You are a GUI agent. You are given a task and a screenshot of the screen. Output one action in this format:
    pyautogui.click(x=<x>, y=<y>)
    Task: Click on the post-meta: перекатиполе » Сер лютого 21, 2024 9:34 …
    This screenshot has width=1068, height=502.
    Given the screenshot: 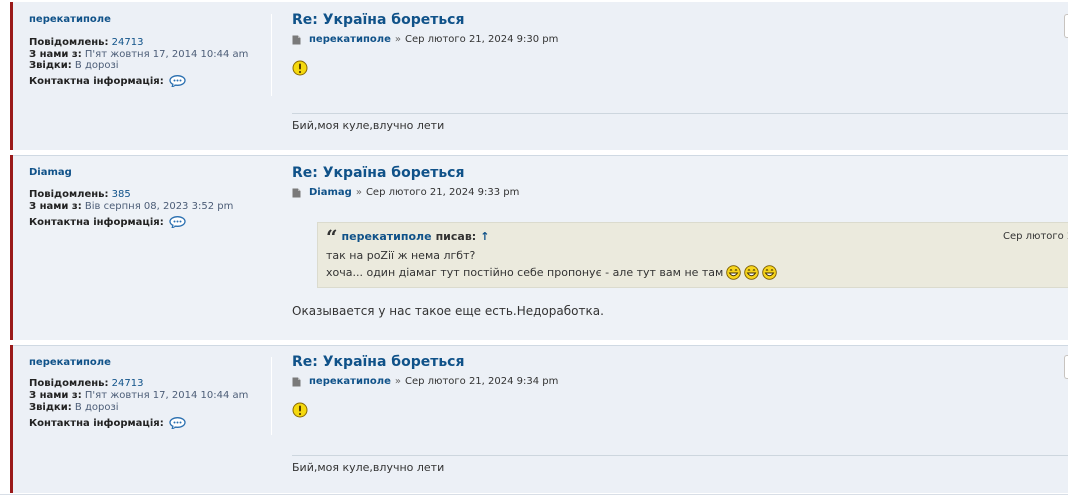 What is the action you would take?
    pyautogui.click(x=425, y=381)
    